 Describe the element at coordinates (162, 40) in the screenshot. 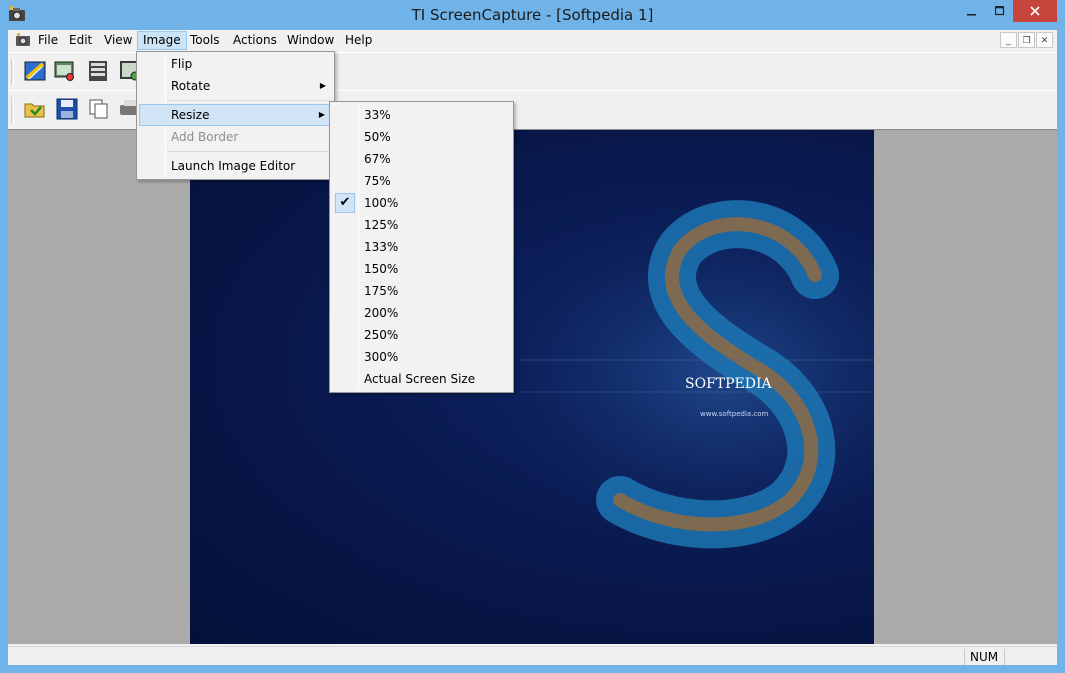

I see `menu-image: Image` at that location.